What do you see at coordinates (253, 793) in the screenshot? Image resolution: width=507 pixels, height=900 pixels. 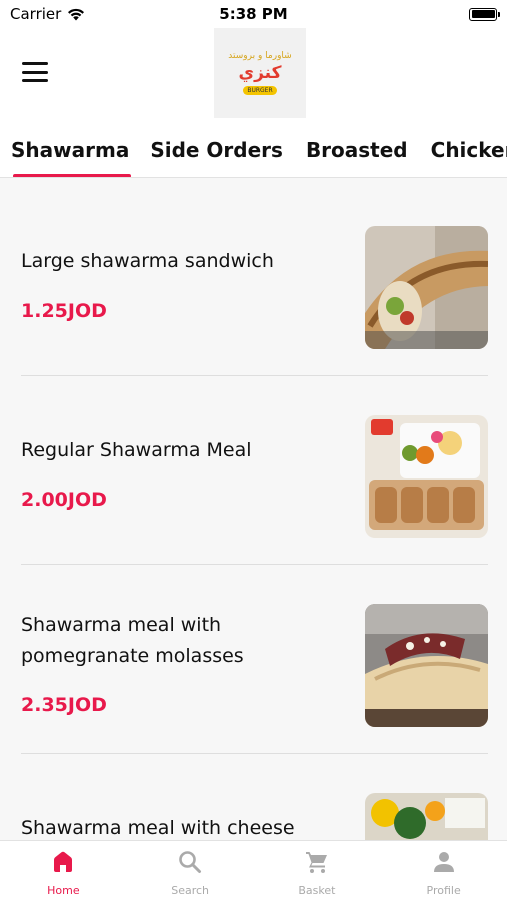 I see `menu-item: Shawarma meal with cheese` at bounding box center [253, 793].